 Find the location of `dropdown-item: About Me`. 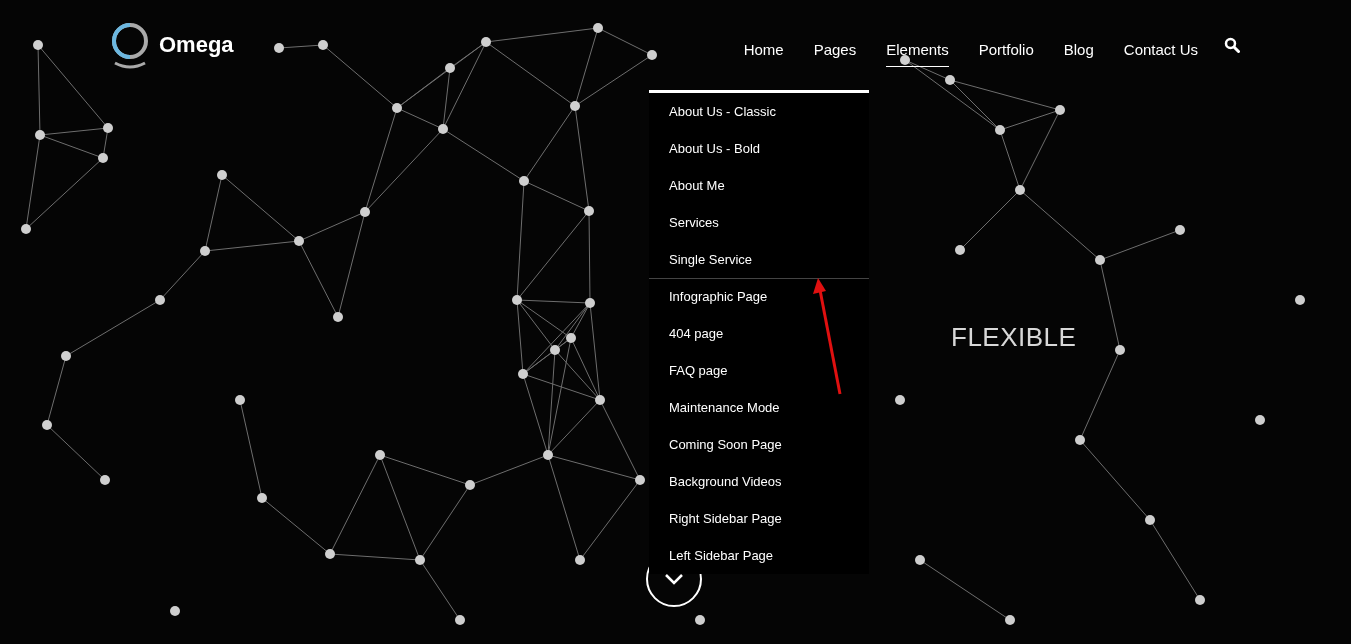

dropdown-item: About Me is located at coordinates (759, 185).